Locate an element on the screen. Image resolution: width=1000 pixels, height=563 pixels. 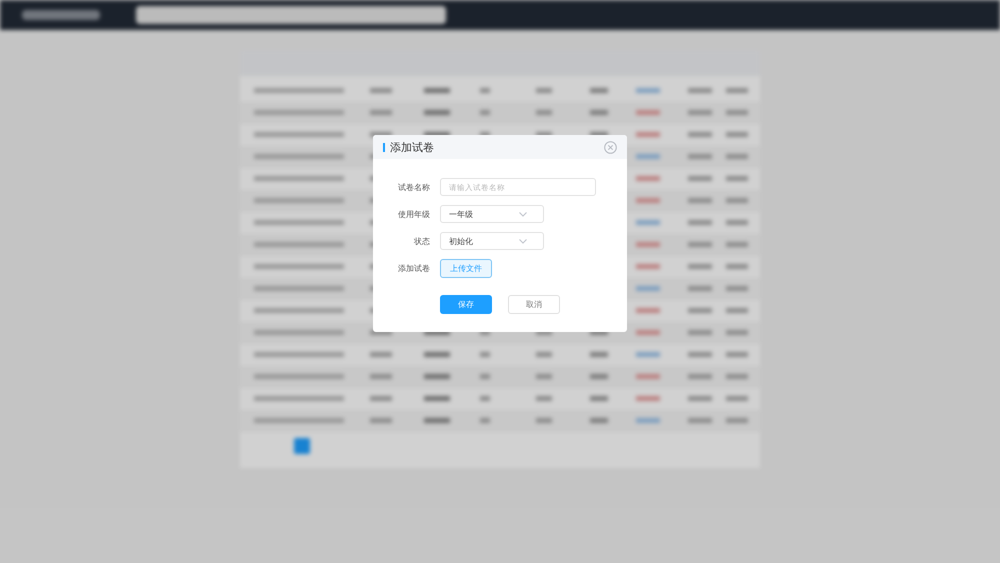
field-label: 使用年级 is located at coordinates (413, 214).